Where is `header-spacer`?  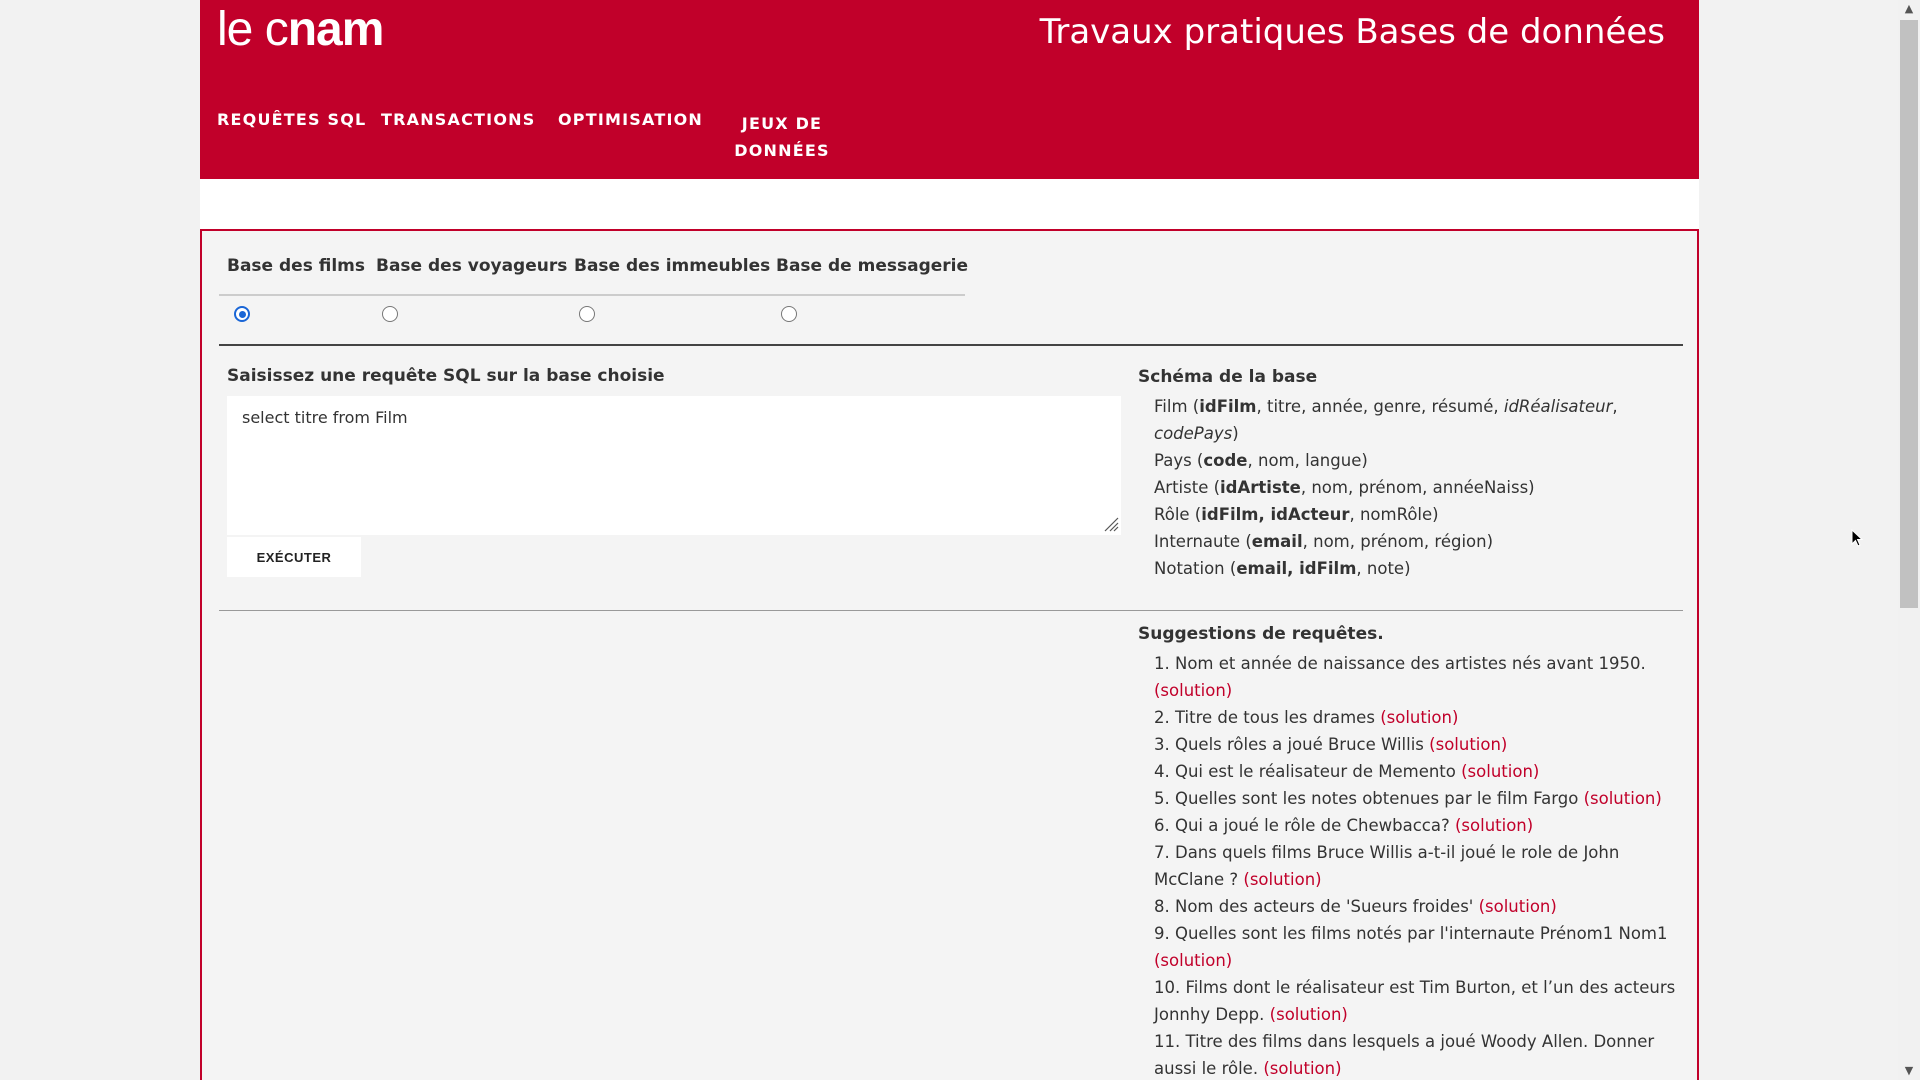 header-spacer is located at coordinates (949, 204).